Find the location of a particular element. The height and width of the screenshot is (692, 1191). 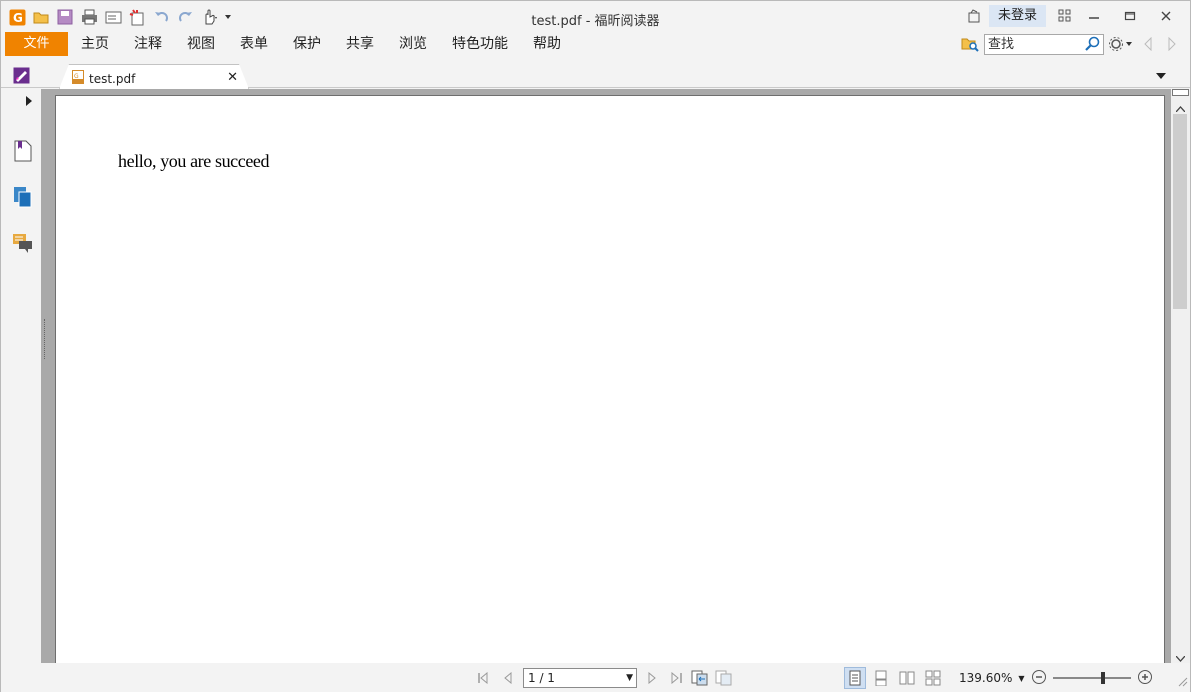

panel-splitter-handle is located at coordinates (45, 339).